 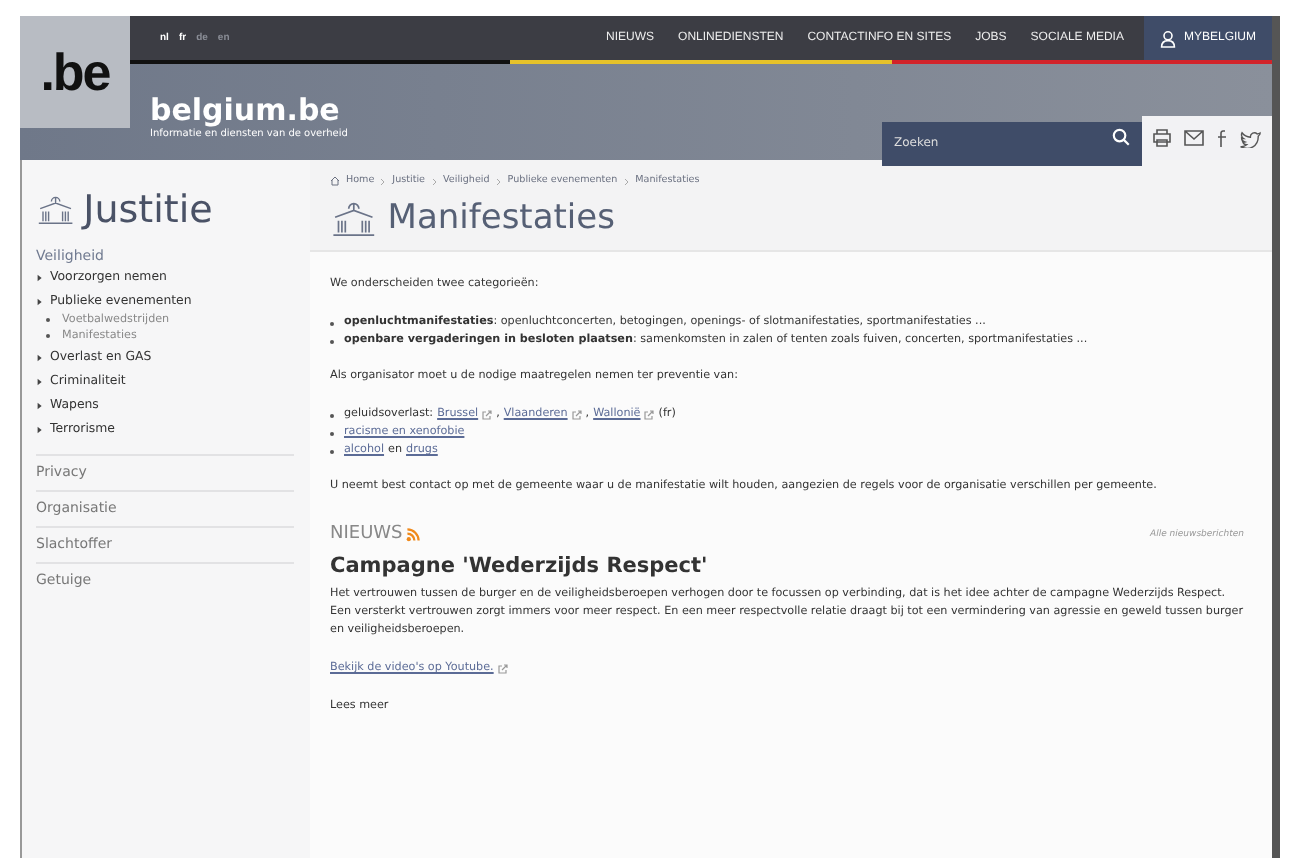 I want to click on home-icon, so click(x=335, y=181).